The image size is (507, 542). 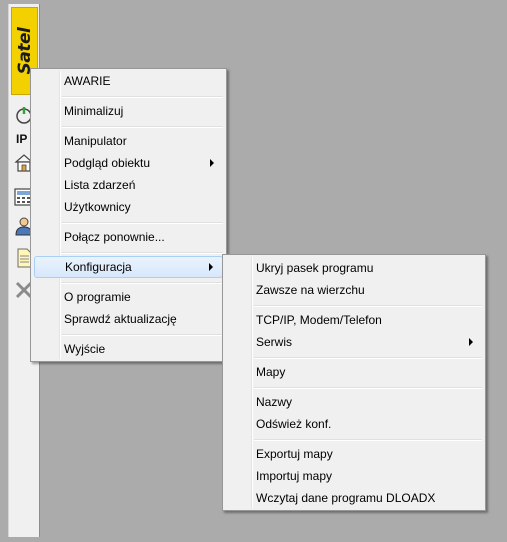 I want to click on menu-item-label: Wyjście, so click(x=85, y=349).